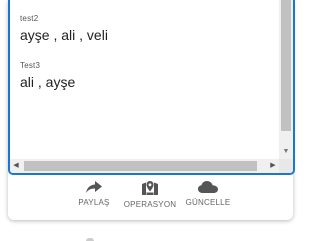 Image resolution: width=320 pixels, height=241 pixels. I want to click on vertical-scrollbar: ▼, so click(286, 79).